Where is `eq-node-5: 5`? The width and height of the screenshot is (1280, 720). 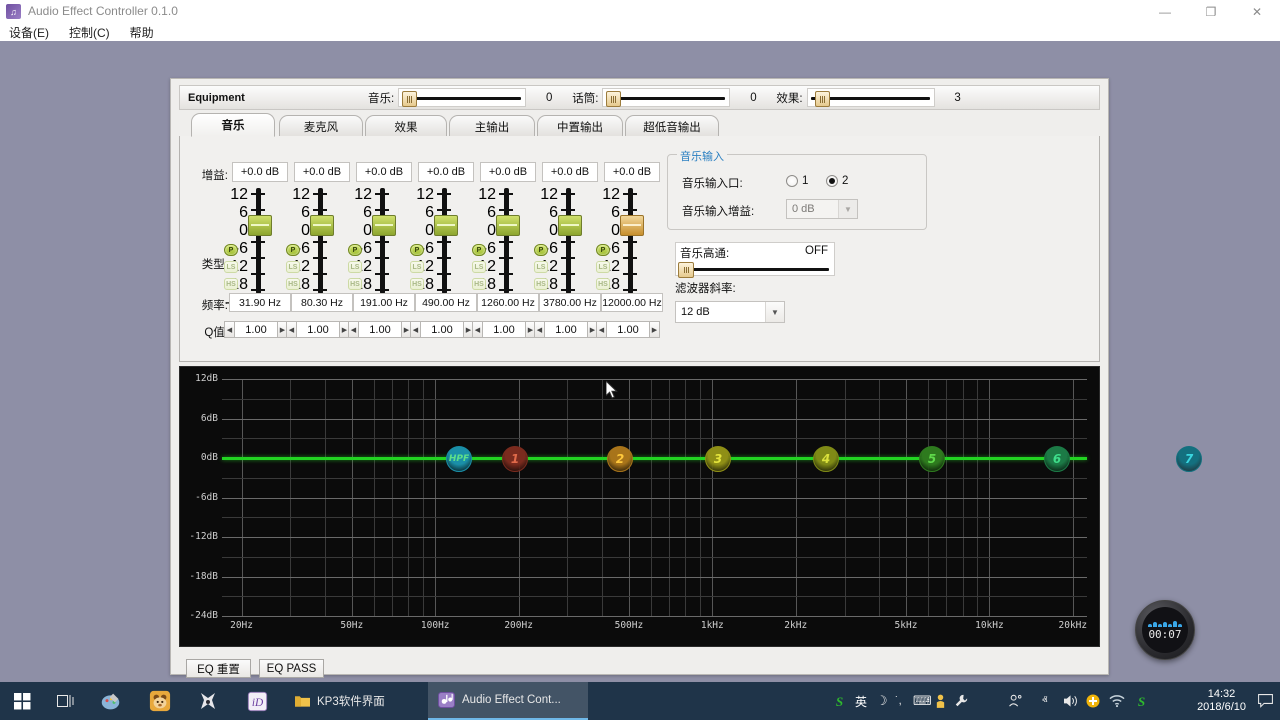 eq-node-5: 5 is located at coordinates (932, 459).